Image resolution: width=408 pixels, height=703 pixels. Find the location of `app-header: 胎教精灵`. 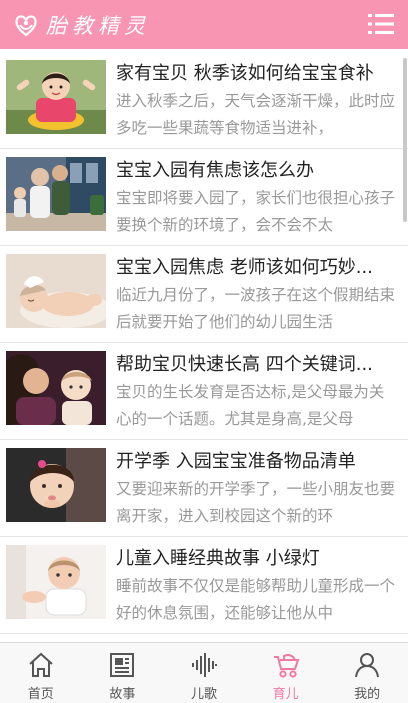

app-header: 胎教精灵 is located at coordinates (204, 24).